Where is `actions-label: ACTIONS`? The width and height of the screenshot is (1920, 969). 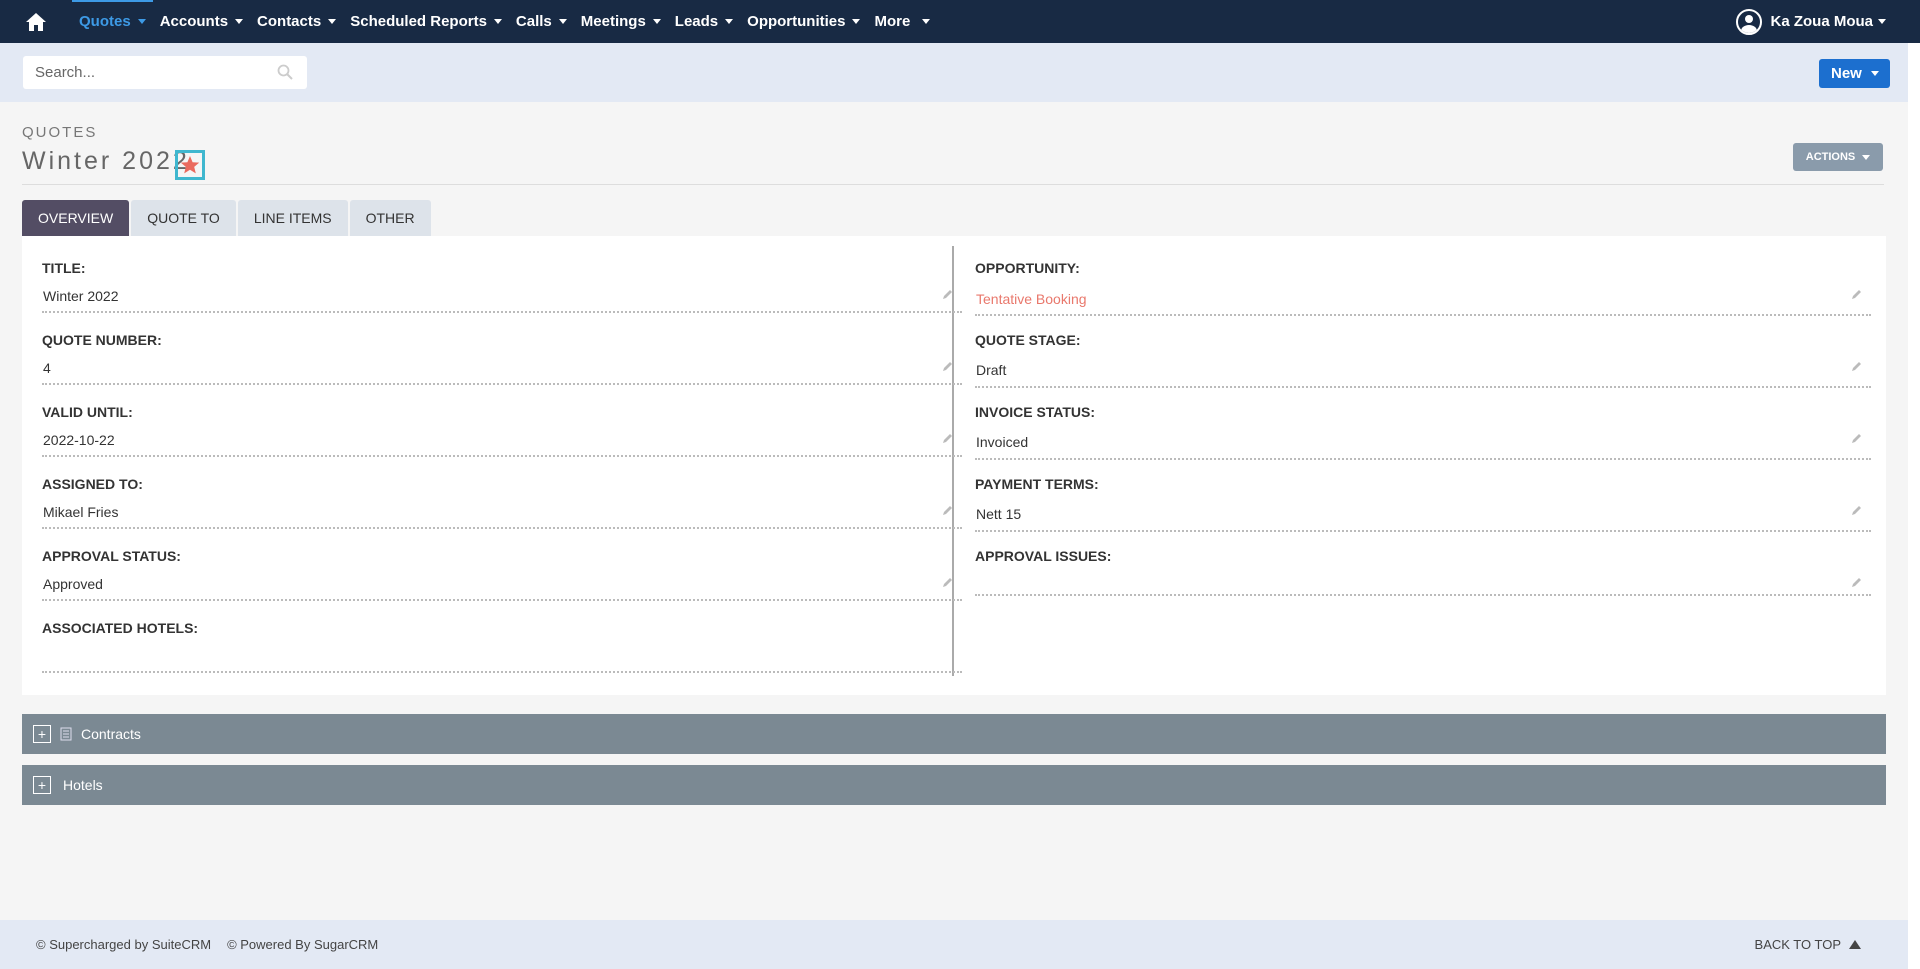
actions-label: ACTIONS is located at coordinates (1830, 157).